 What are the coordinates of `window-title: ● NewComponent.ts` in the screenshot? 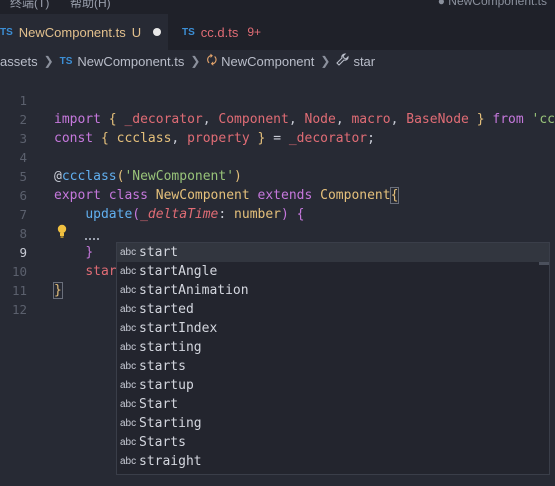 It's located at (492, 4).